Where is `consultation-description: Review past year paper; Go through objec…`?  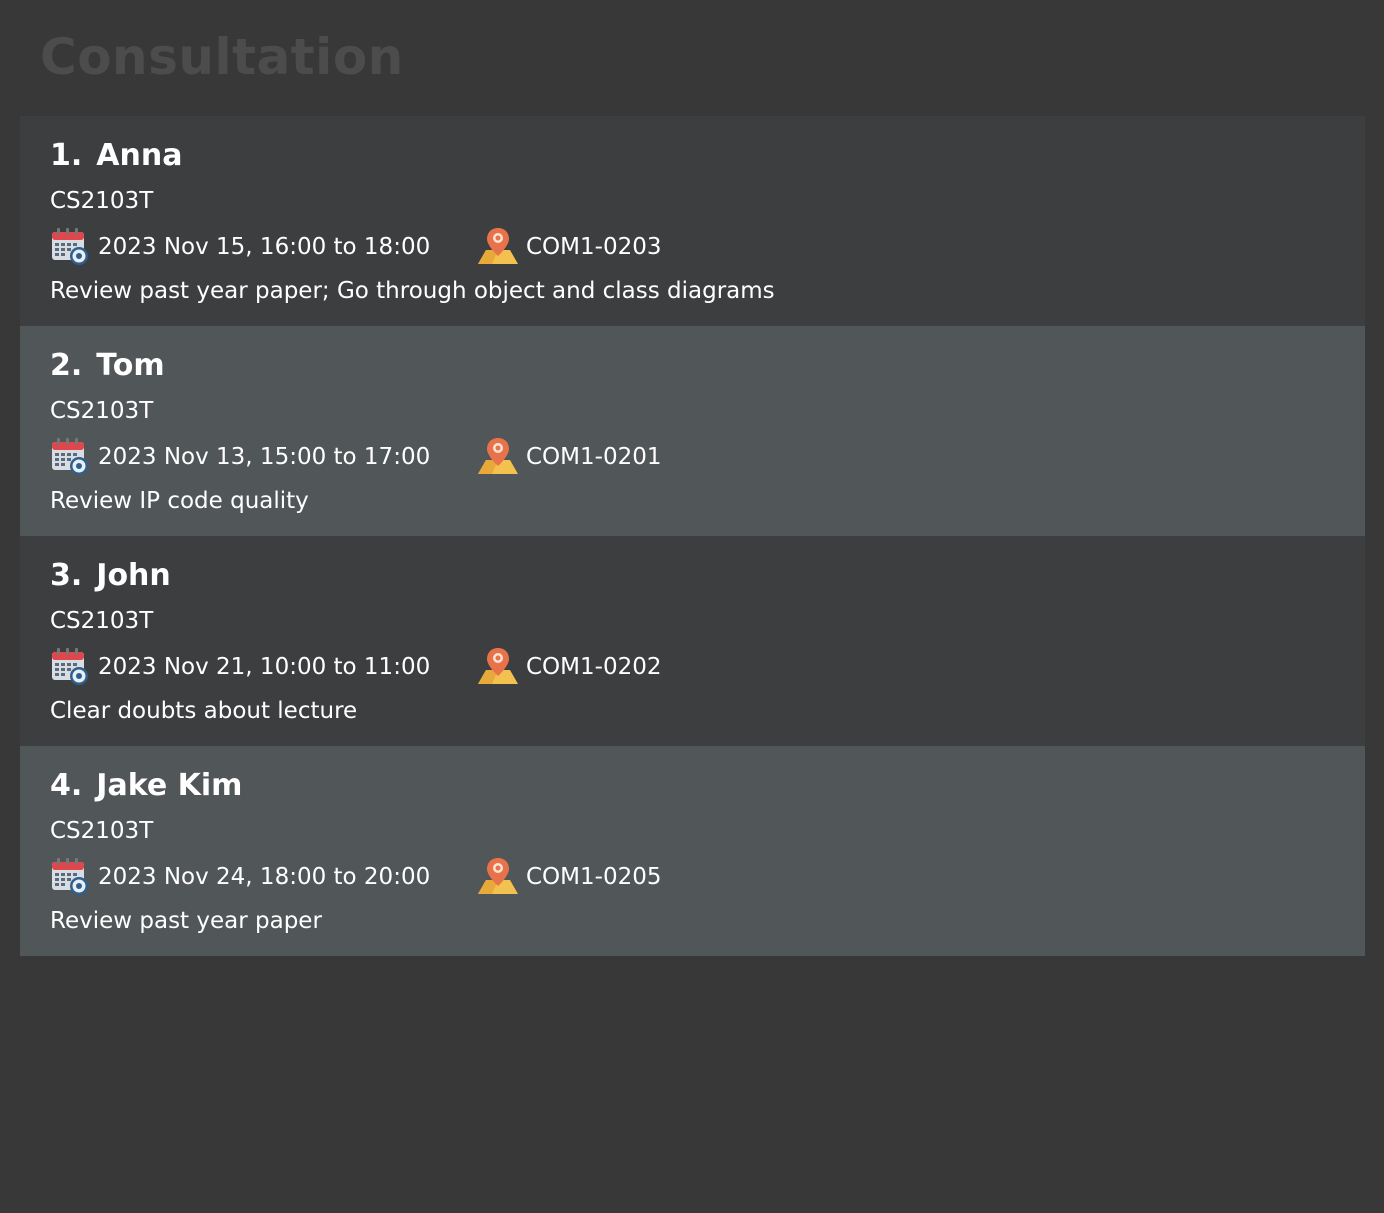 consultation-description: Review past year paper; Go through objec… is located at coordinates (412, 291).